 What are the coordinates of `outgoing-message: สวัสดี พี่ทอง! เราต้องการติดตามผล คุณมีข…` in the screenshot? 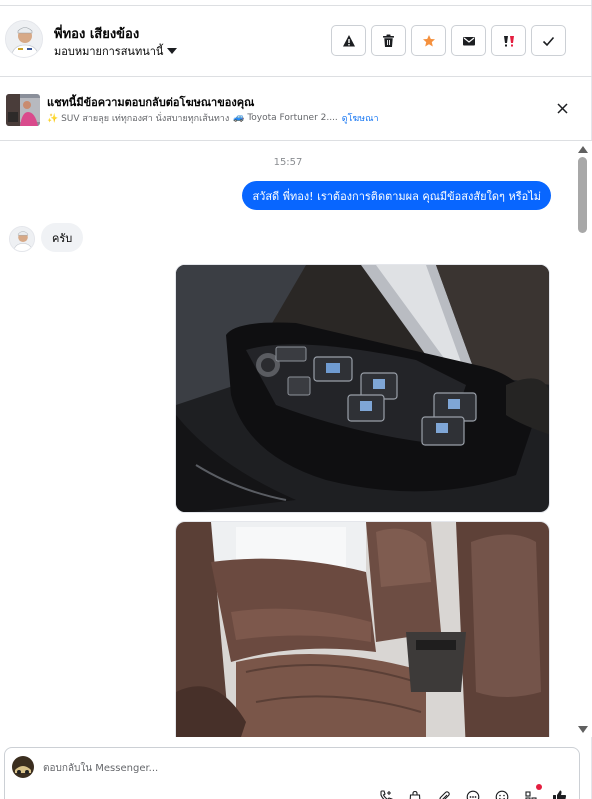 It's located at (396, 195).